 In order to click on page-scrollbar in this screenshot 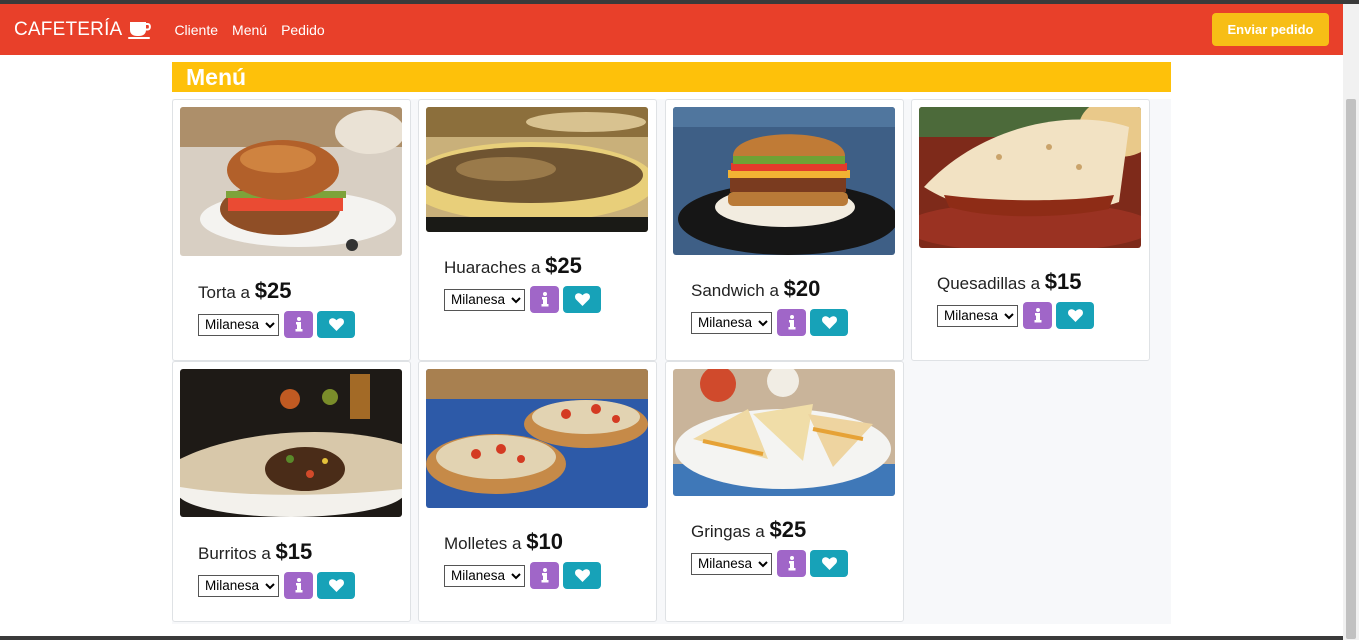, I will do `click(1351, 322)`.